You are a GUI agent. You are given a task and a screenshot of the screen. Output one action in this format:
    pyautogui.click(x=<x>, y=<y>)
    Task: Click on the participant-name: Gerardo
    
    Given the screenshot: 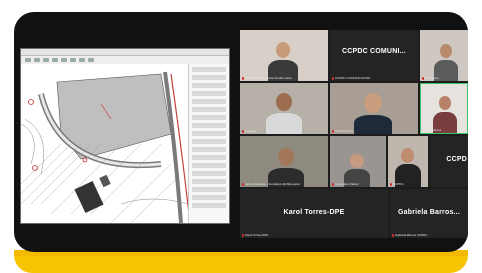 What is the action you would take?
    pyautogui.click(x=251, y=131)
    